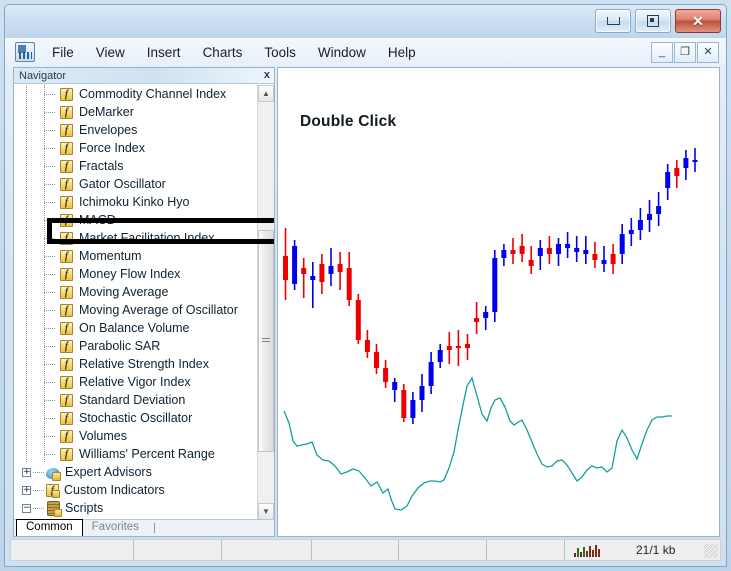  What do you see at coordinates (267, 75) in the screenshot?
I see `navigator-close-icon: x` at bounding box center [267, 75].